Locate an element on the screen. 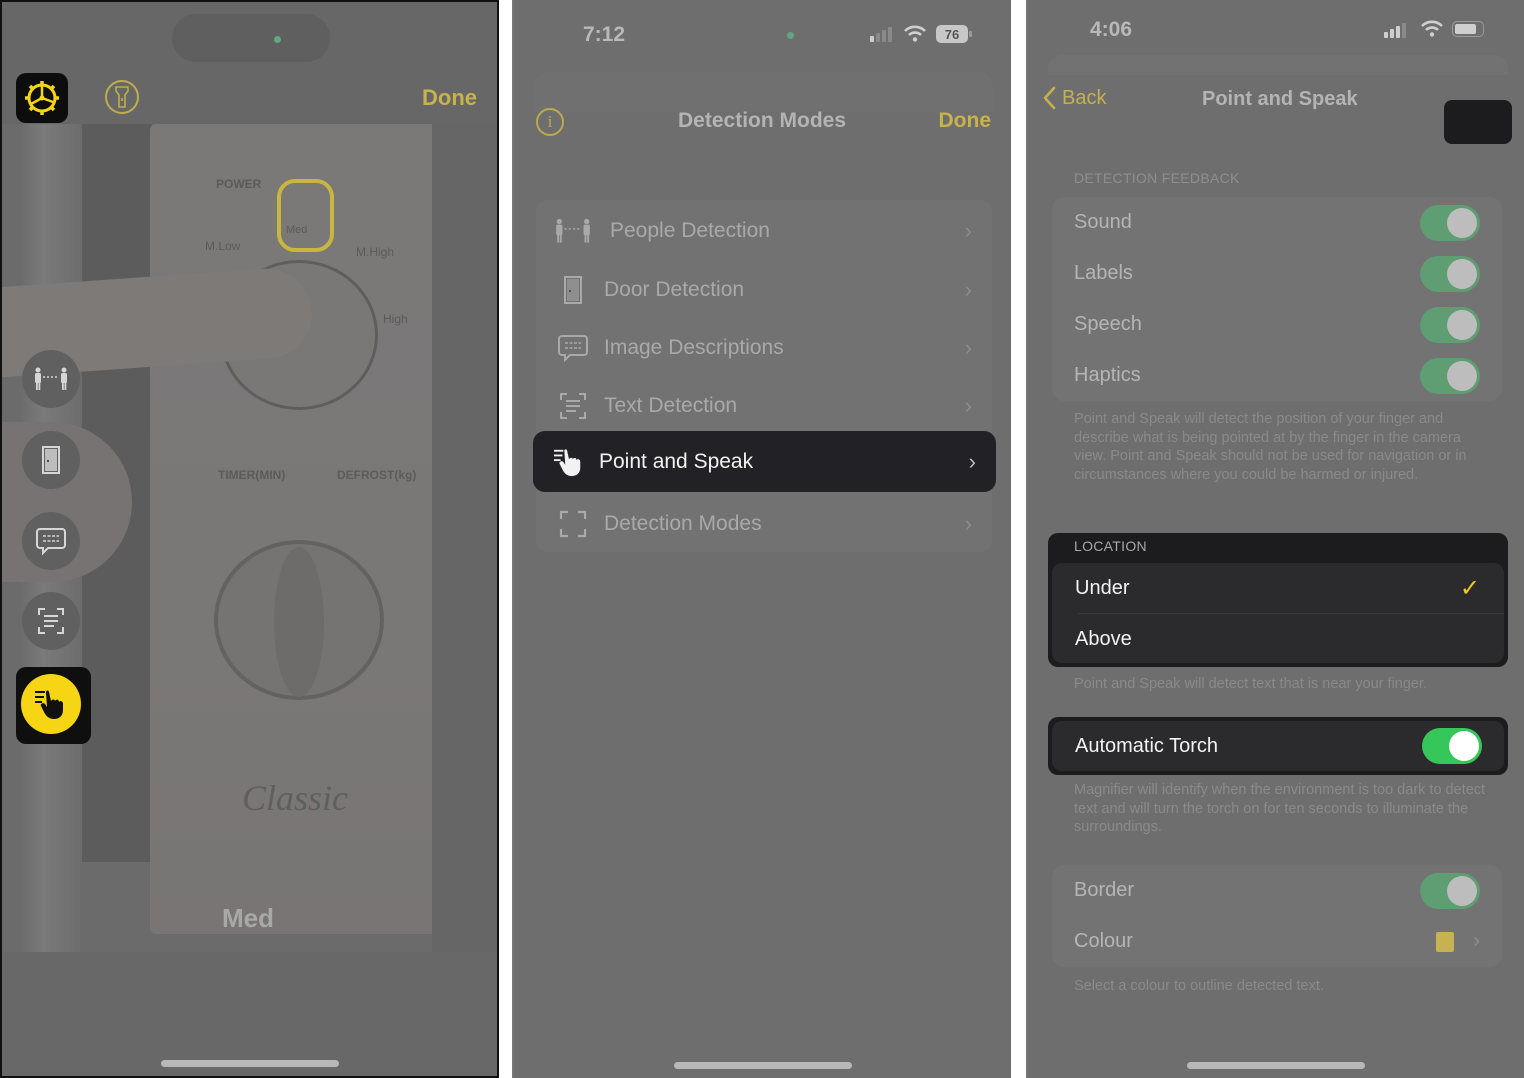 Image resolution: width=1524 pixels, height=1078 pixels. list-item-people-detection: People Detection › is located at coordinates (764, 231).